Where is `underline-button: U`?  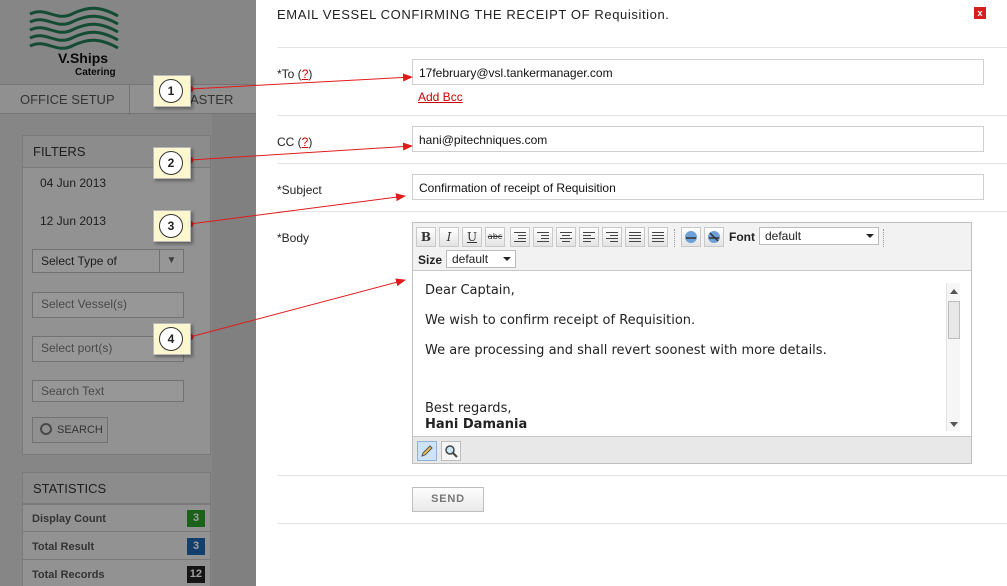
underline-button: U is located at coordinates (472, 237).